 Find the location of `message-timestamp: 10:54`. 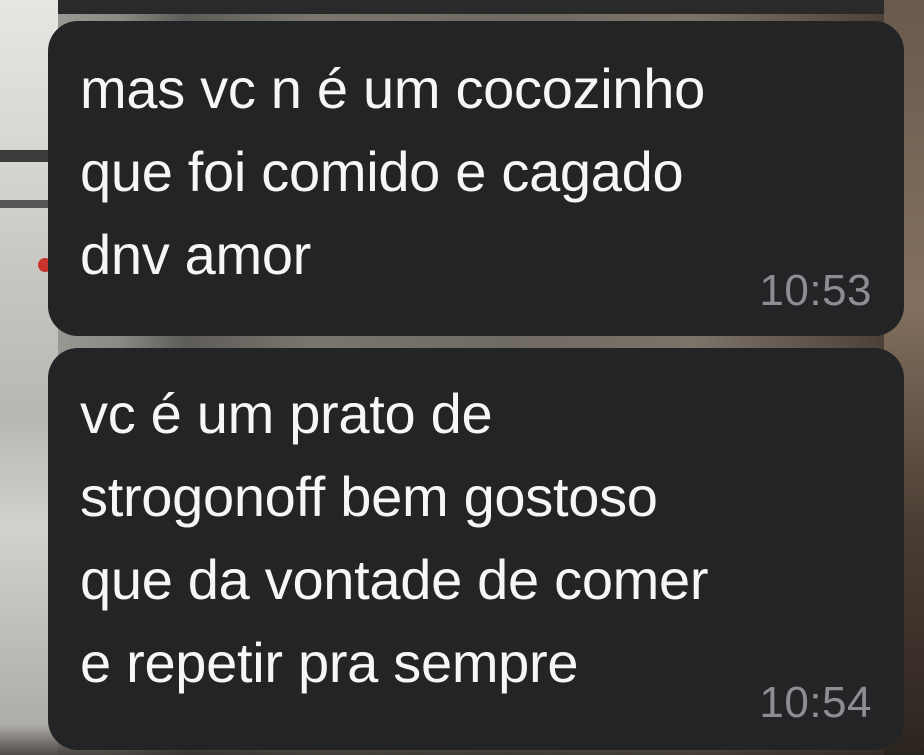

message-timestamp: 10:54 is located at coordinates (815, 702).